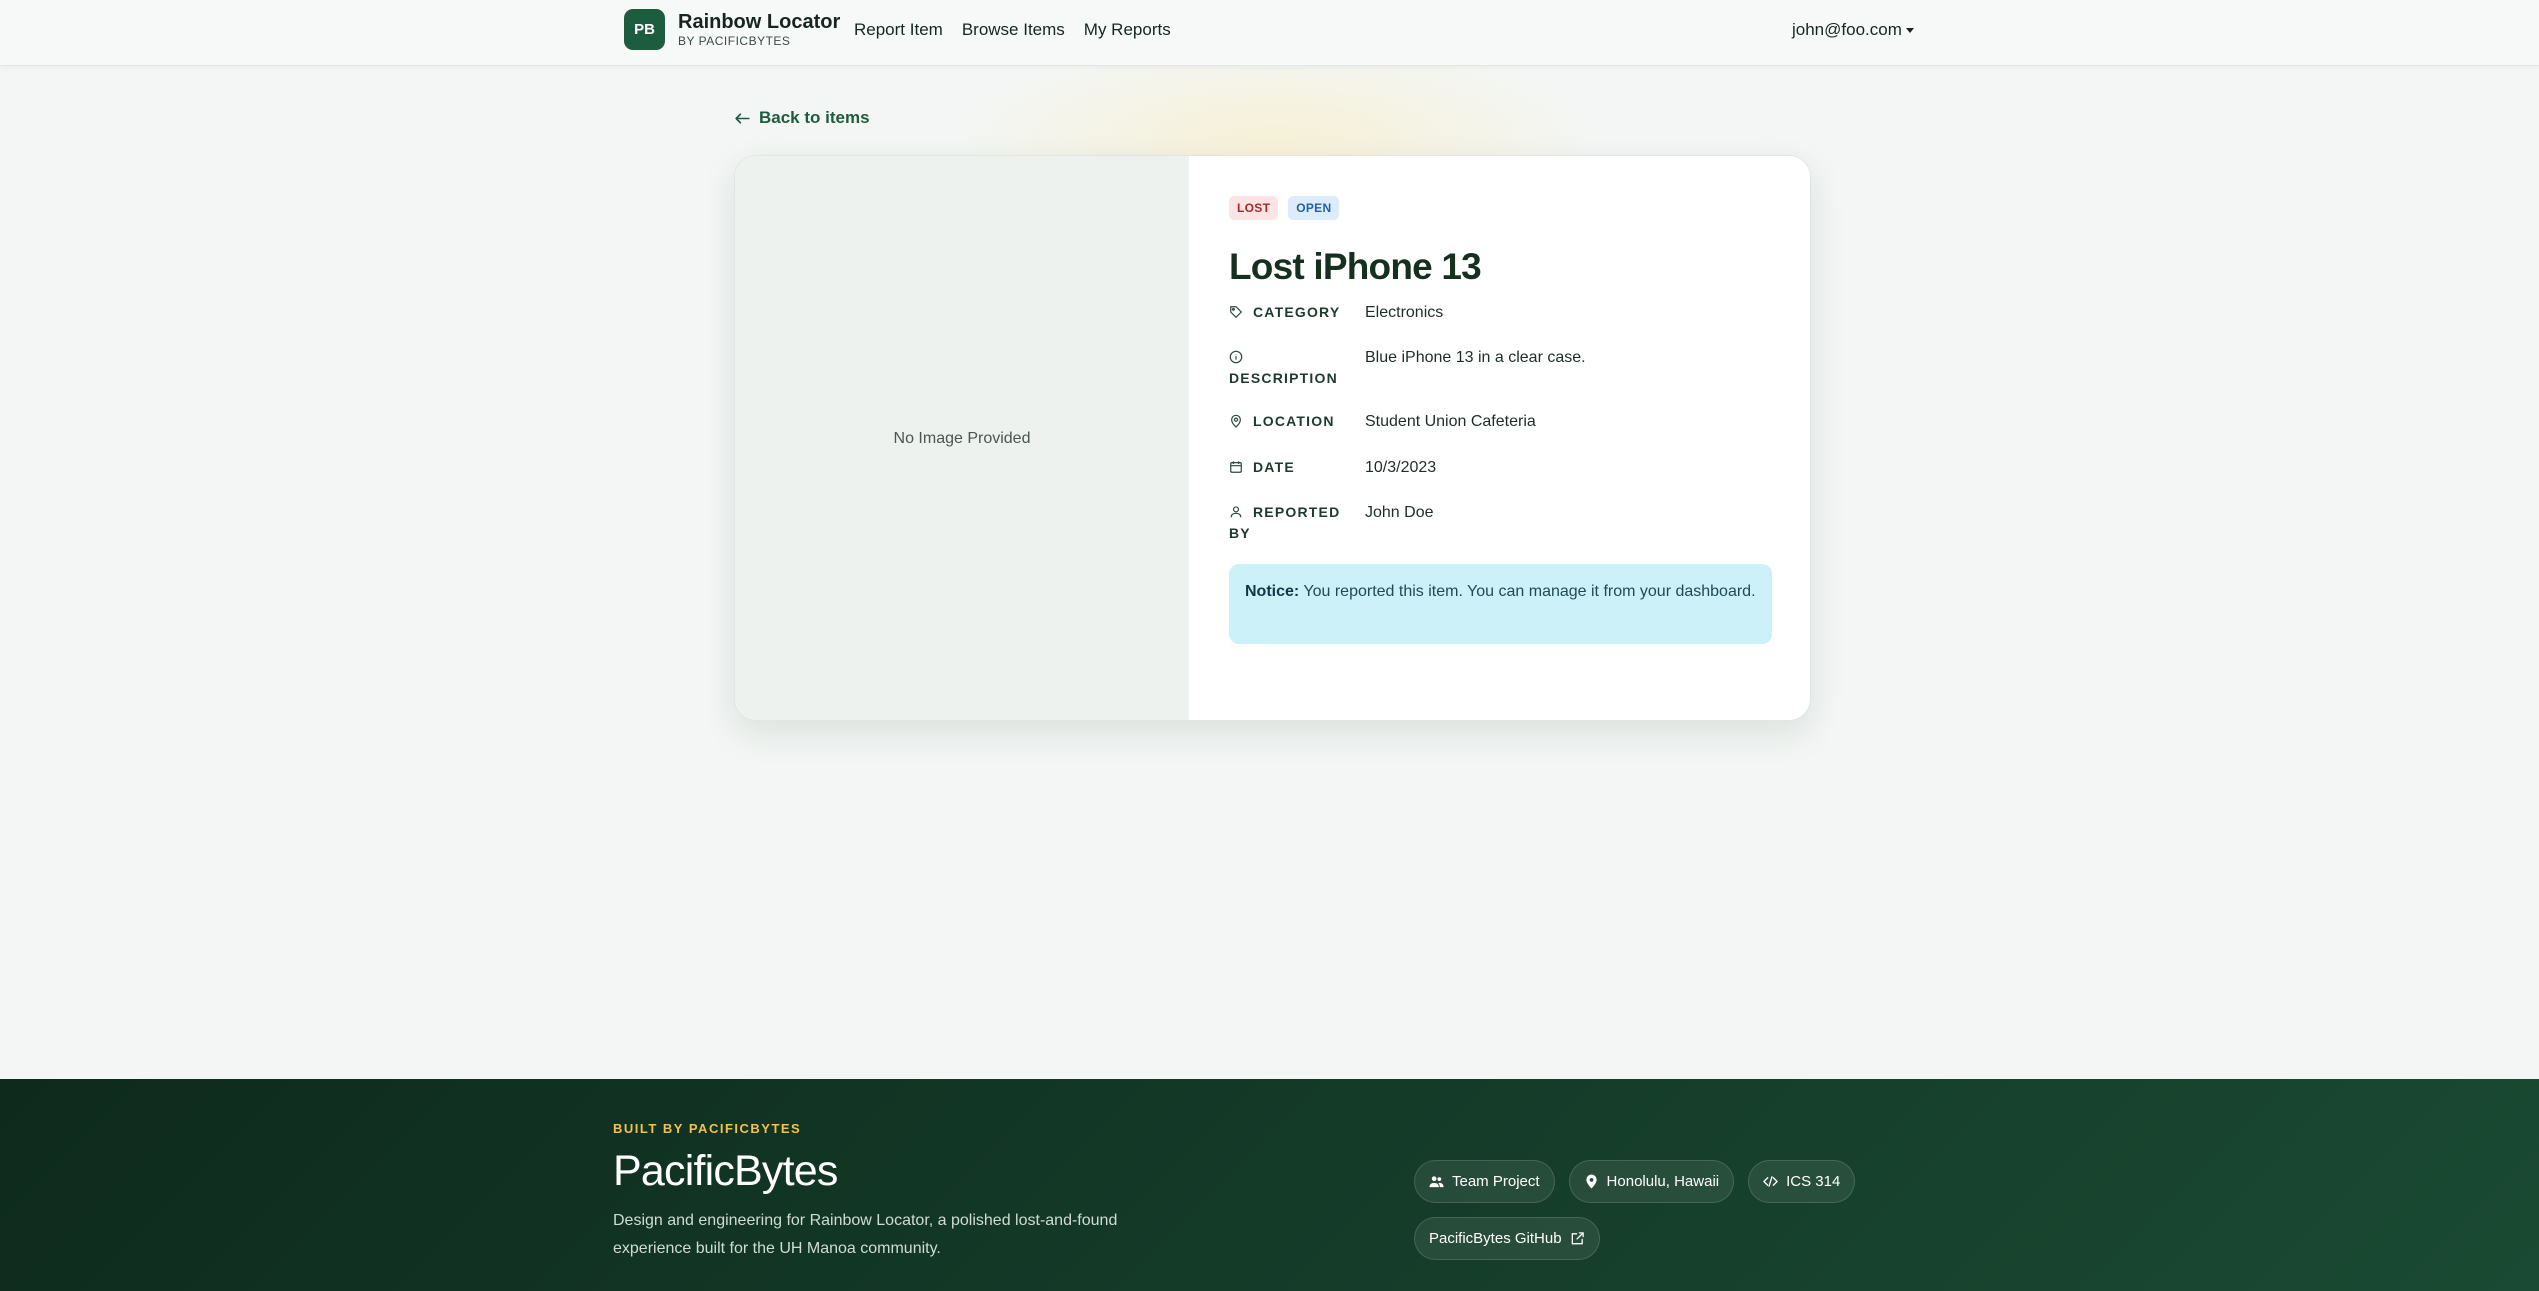  What do you see at coordinates (1401, 467) in the screenshot?
I see `field-value: 10/3/2023` at bounding box center [1401, 467].